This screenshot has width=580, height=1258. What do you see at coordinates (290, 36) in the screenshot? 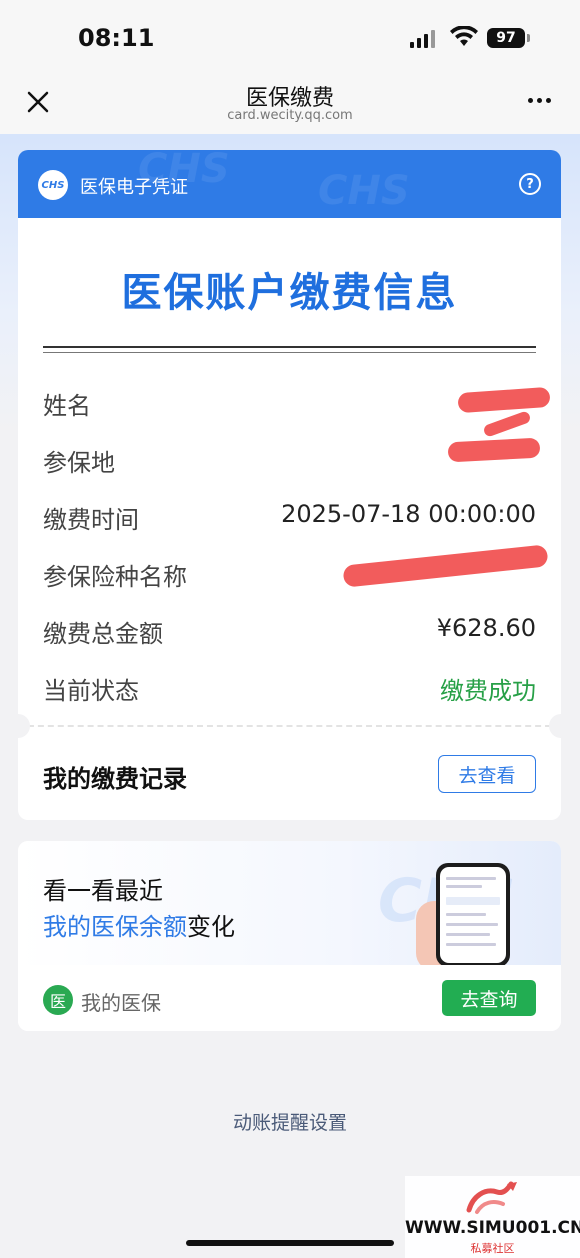
I see `status-bar: 08:11 97` at bounding box center [290, 36].